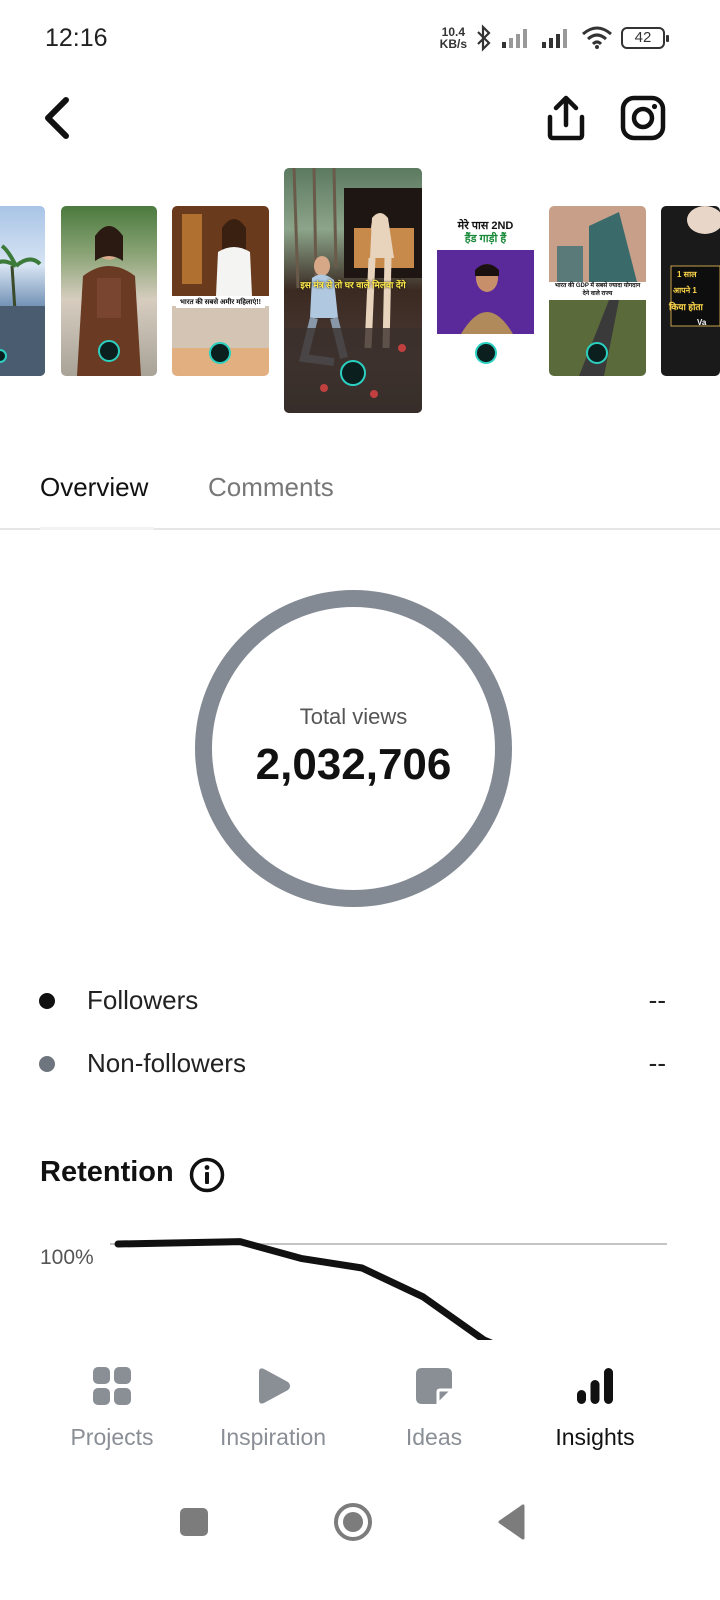 The height and width of the screenshot is (1600, 720). I want to click on status-icons: 10.4 KB/s 42, so click(554, 38).